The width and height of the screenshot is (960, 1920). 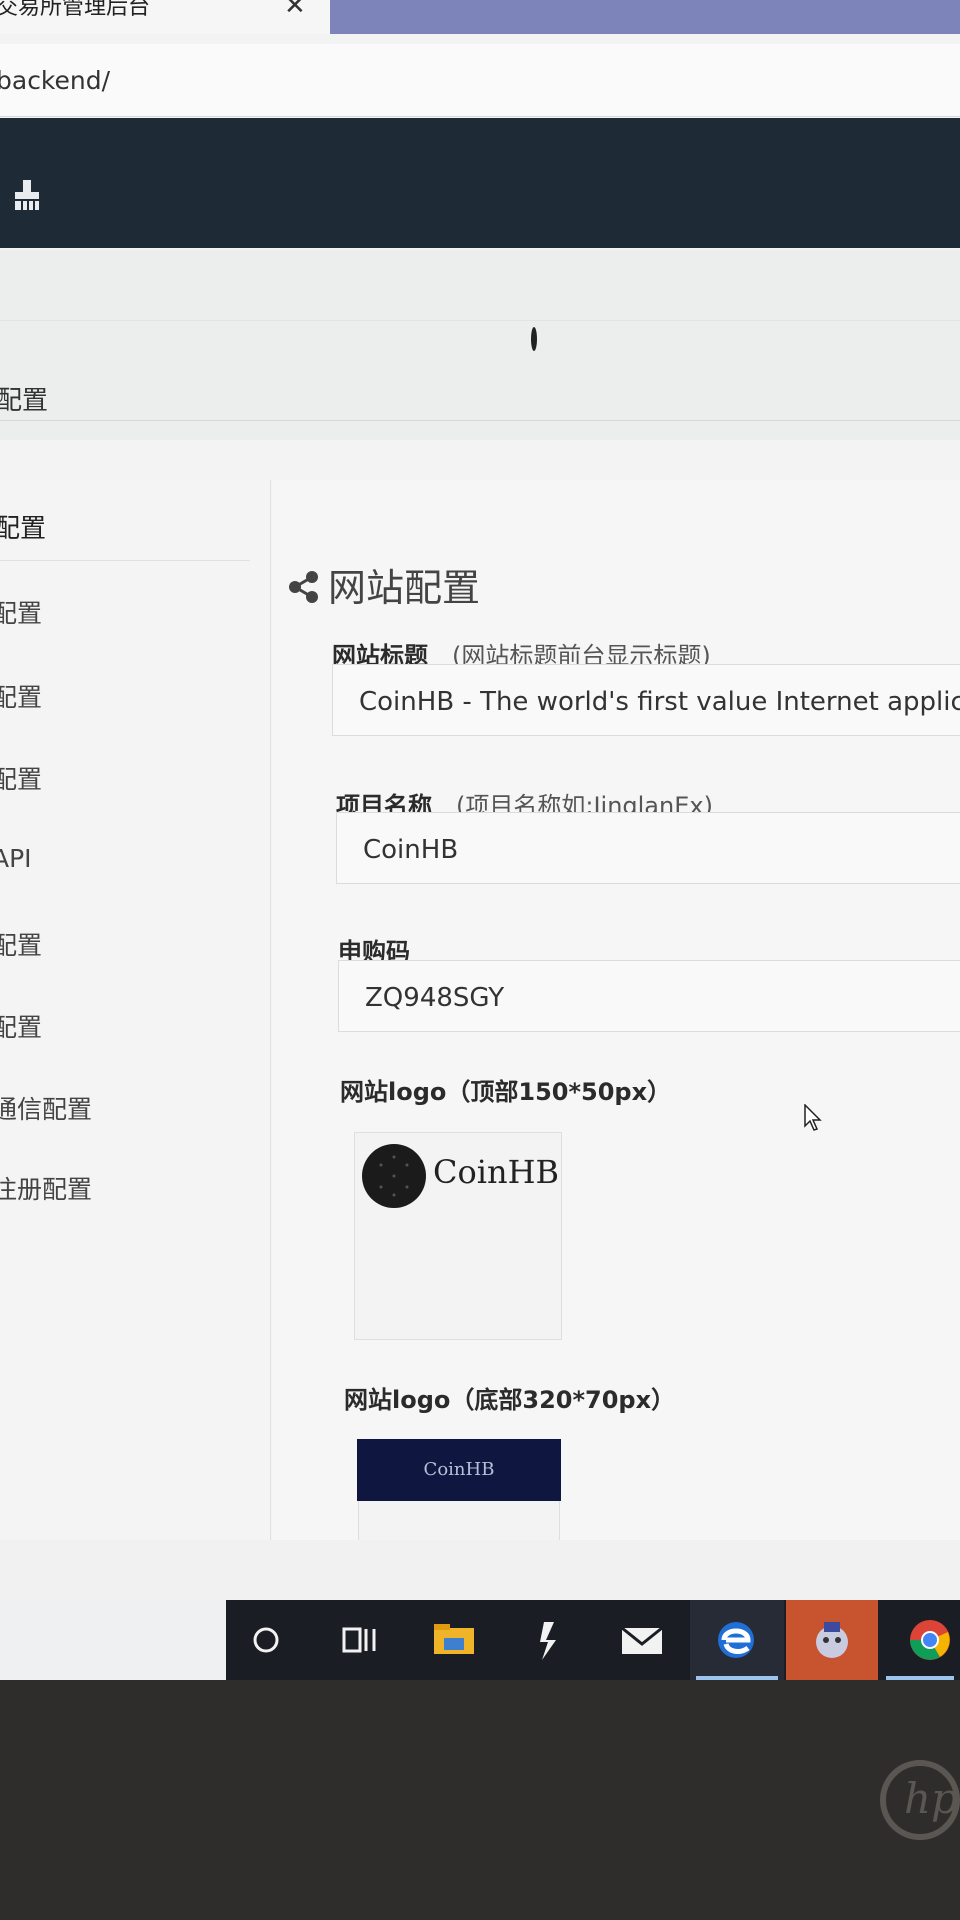 I want to click on logo-bottom-upload: CoinHB, so click(x=459, y=1490).